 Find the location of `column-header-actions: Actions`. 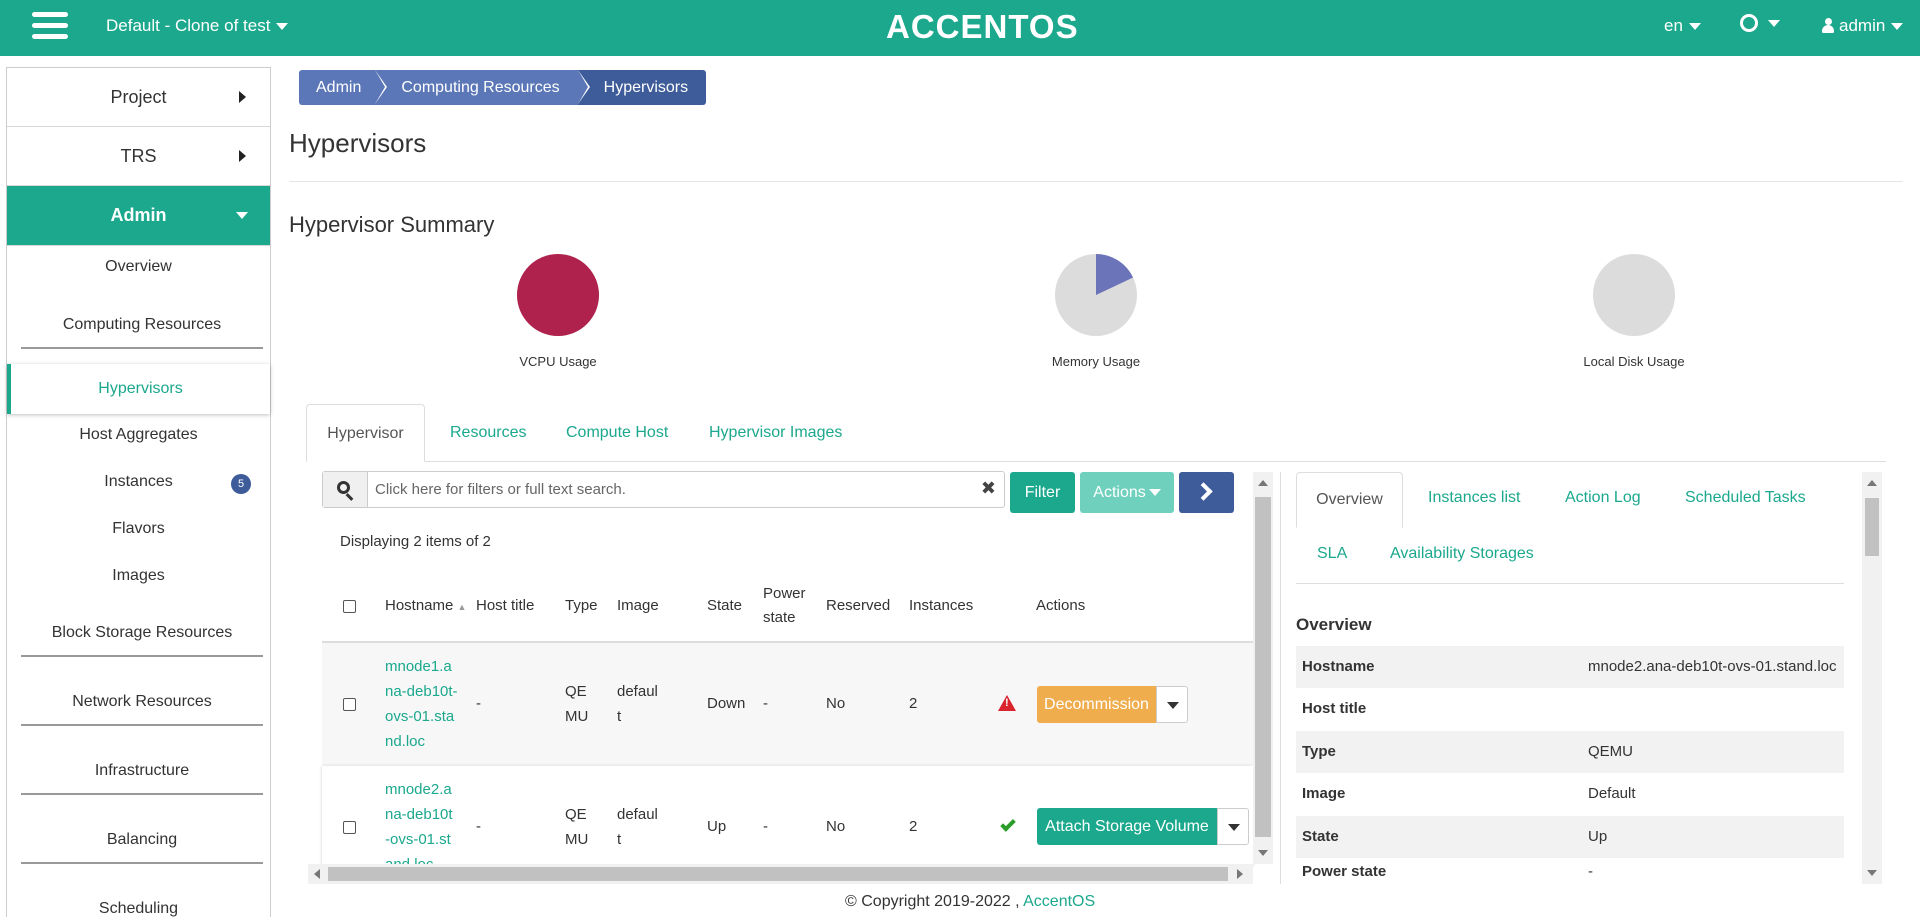

column-header-actions: Actions is located at coordinates (1061, 605).